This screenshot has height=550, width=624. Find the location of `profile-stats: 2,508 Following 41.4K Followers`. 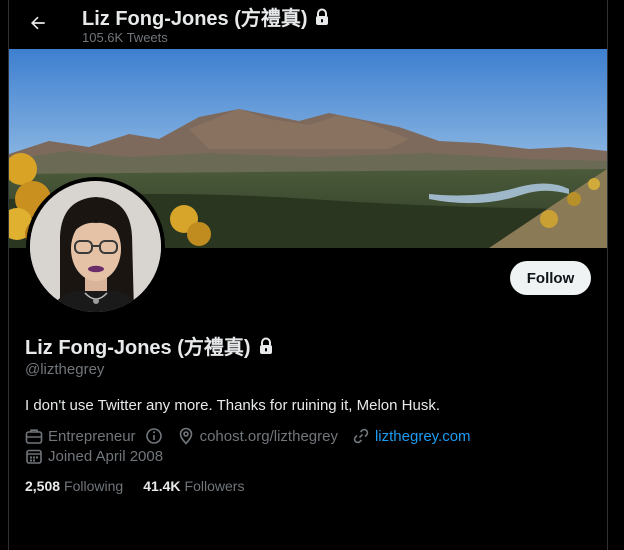

profile-stats: 2,508 Following 41.4K Followers is located at coordinates (134, 486).